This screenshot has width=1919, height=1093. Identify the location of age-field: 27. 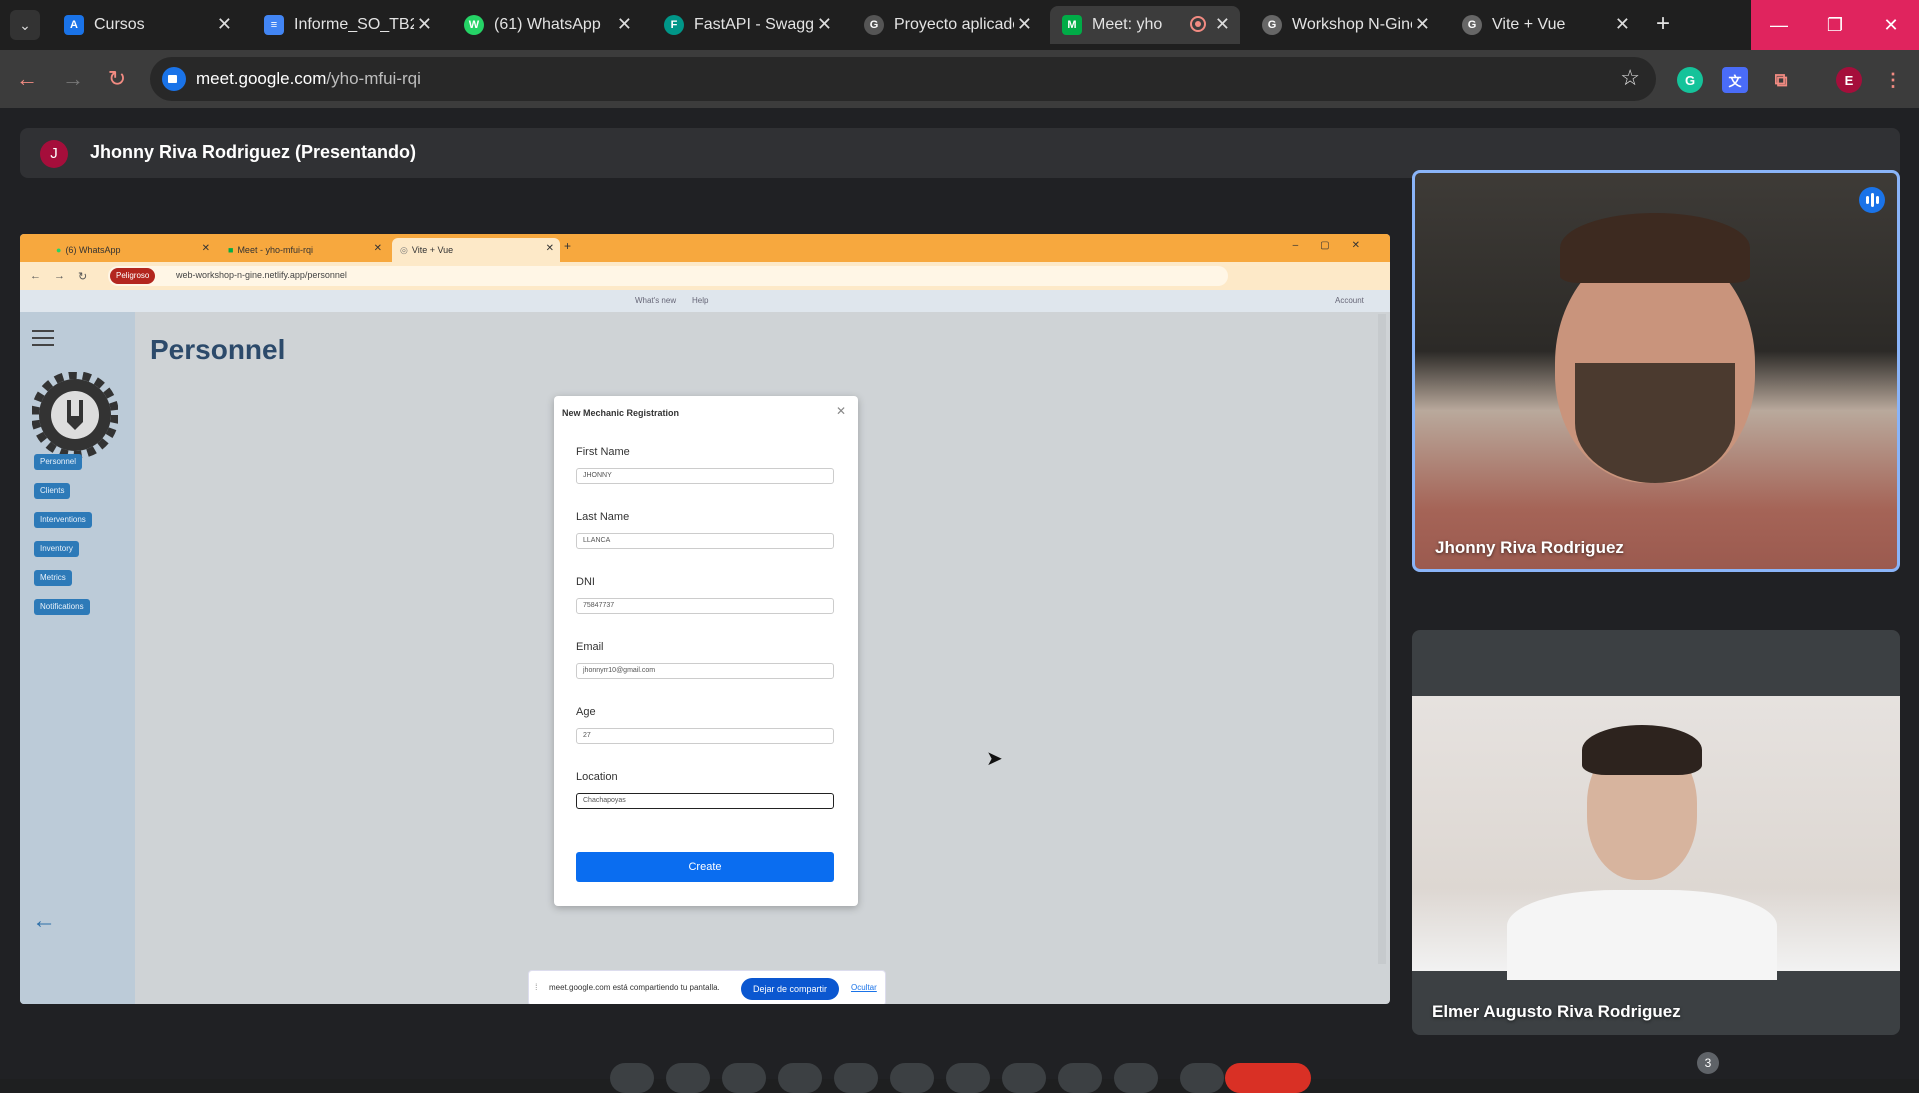
(705, 736).